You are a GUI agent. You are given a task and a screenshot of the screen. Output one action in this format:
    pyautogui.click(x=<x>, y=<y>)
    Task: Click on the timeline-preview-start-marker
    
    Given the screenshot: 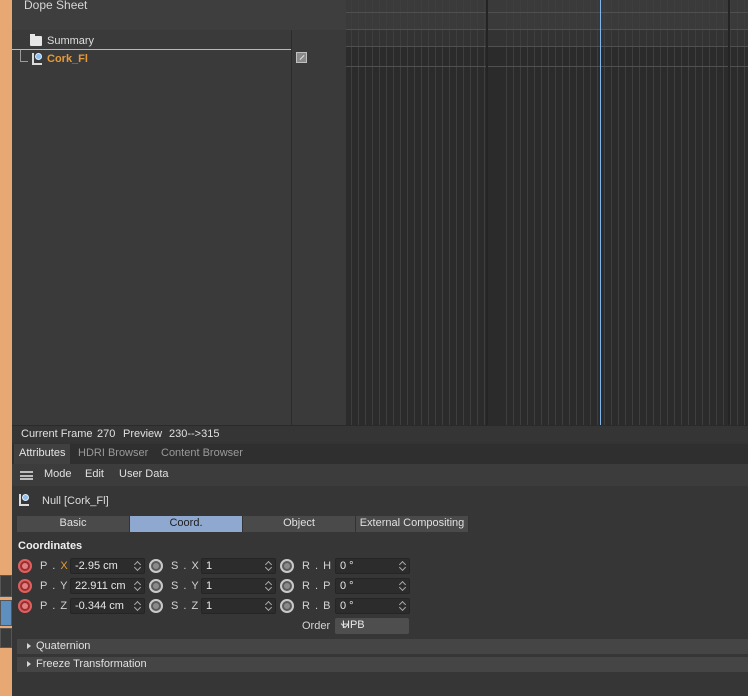 What is the action you would take?
    pyautogui.click(x=487, y=212)
    